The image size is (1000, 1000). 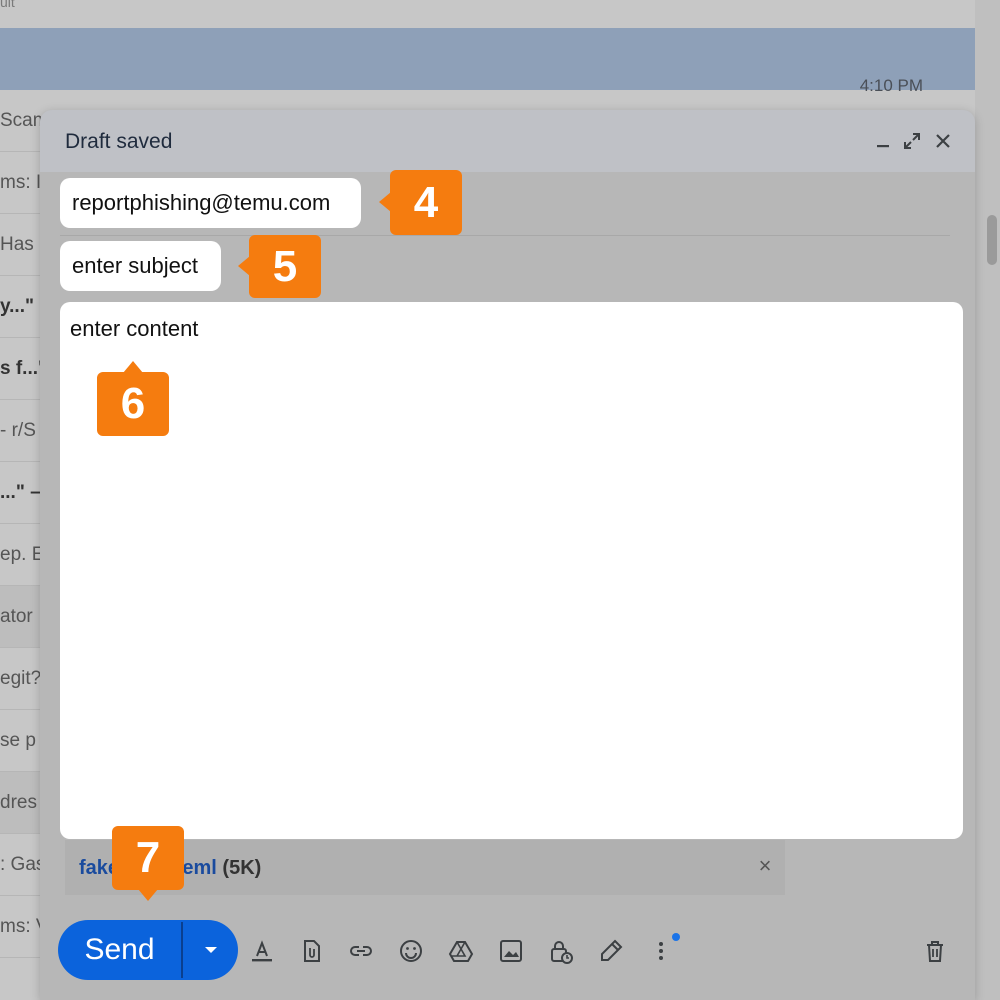 I want to click on compose-title: Draft saved, so click(x=119, y=141).